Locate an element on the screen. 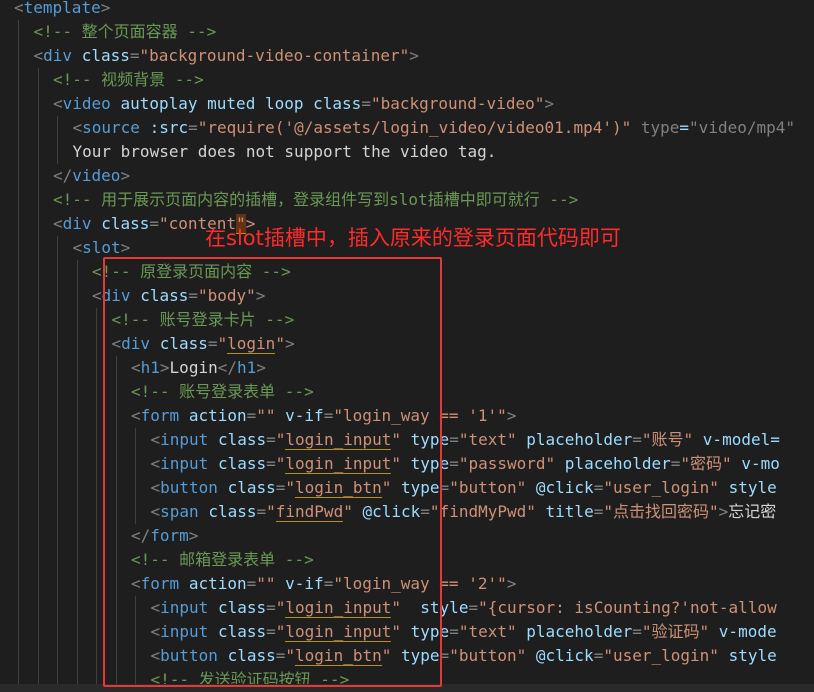 This screenshot has width=814, height=692. code-token: "{cursor: isCounting?'not-allow is located at coordinates (627, 607).